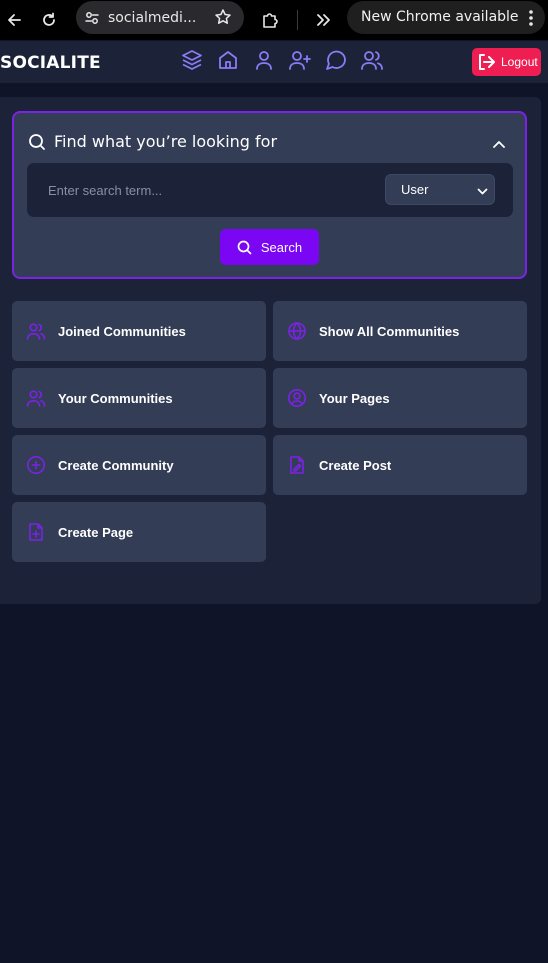 The image size is (548, 963). What do you see at coordinates (166, 141) in the screenshot?
I see `search-panel-title: Find what you’re looking for` at bounding box center [166, 141].